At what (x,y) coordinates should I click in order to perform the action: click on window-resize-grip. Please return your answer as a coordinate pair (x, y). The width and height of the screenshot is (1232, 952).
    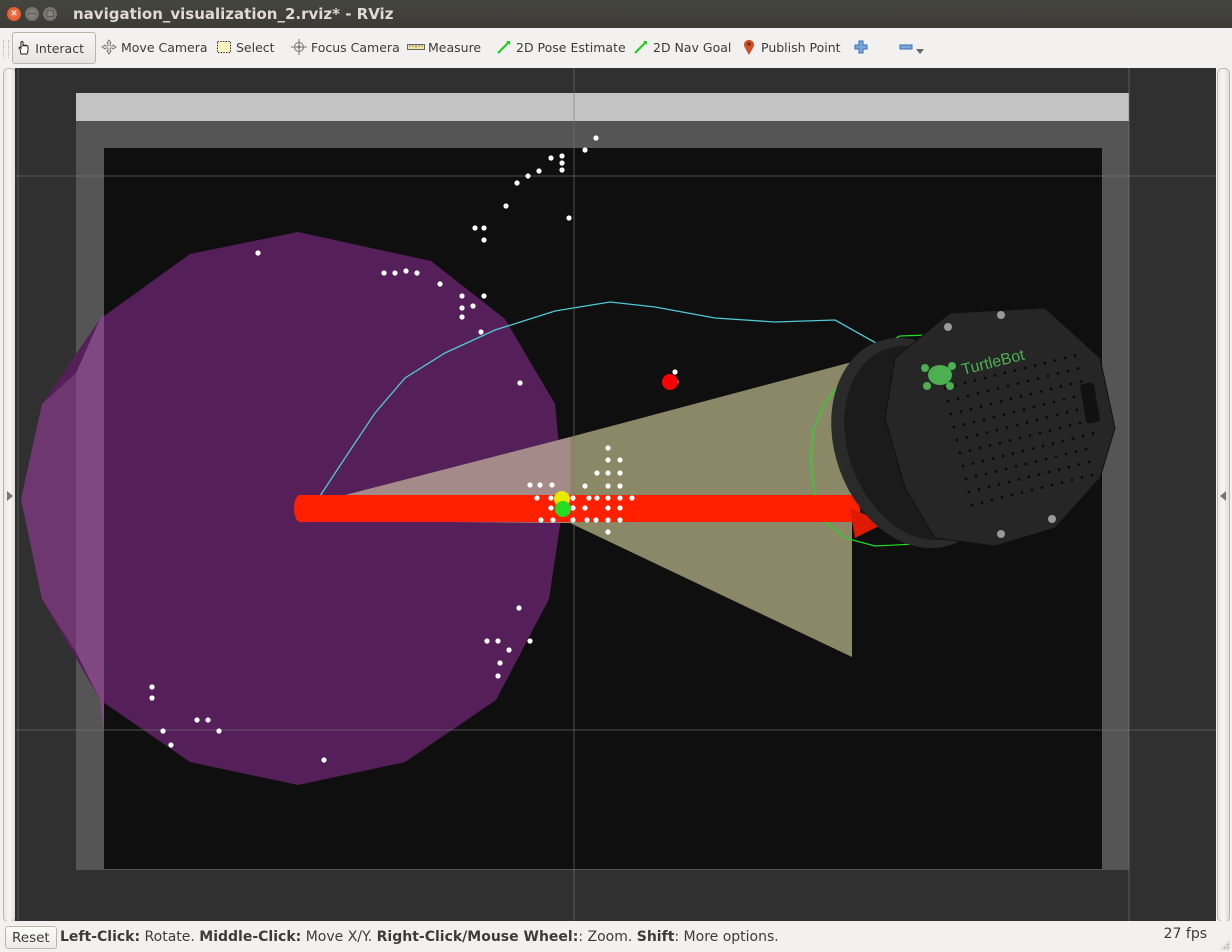
    Looking at the image, I should click on (1225, 945).